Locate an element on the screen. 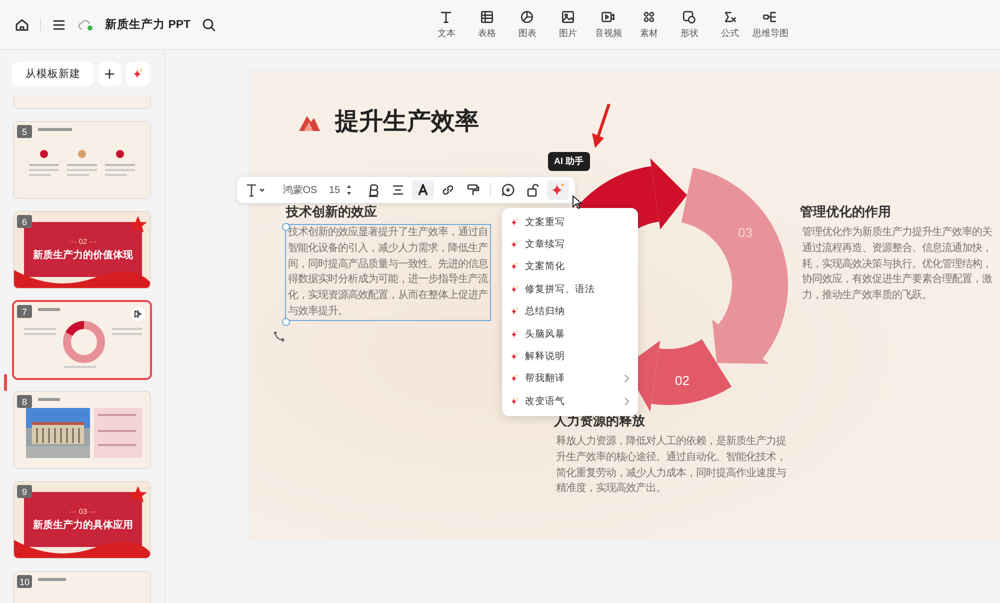  slide-number: 7 is located at coordinates (24, 311).